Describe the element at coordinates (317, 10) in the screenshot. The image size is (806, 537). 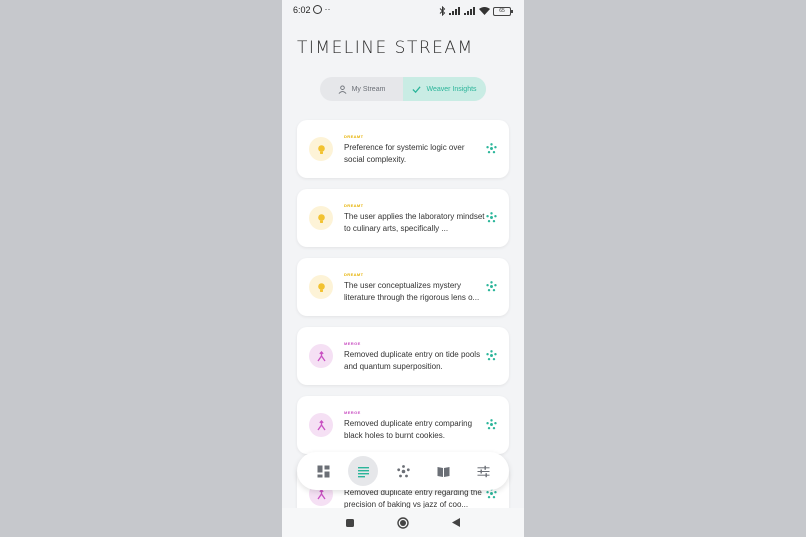
I see `do-not-disturb-icon` at that location.